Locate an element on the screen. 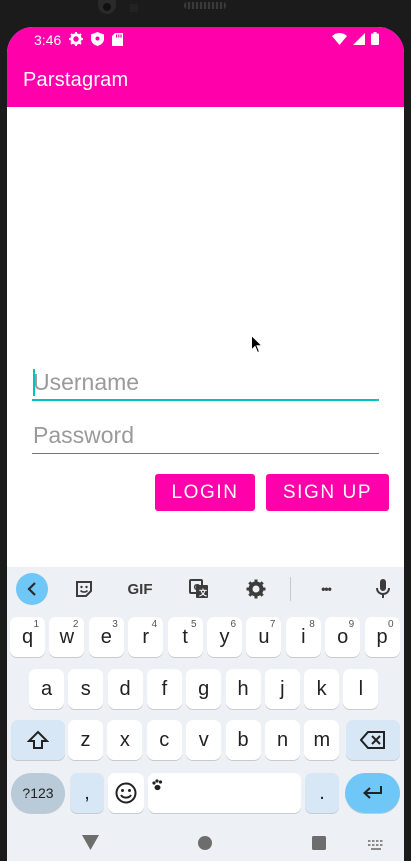  proximity-sensor is located at coordinates (134, 8).